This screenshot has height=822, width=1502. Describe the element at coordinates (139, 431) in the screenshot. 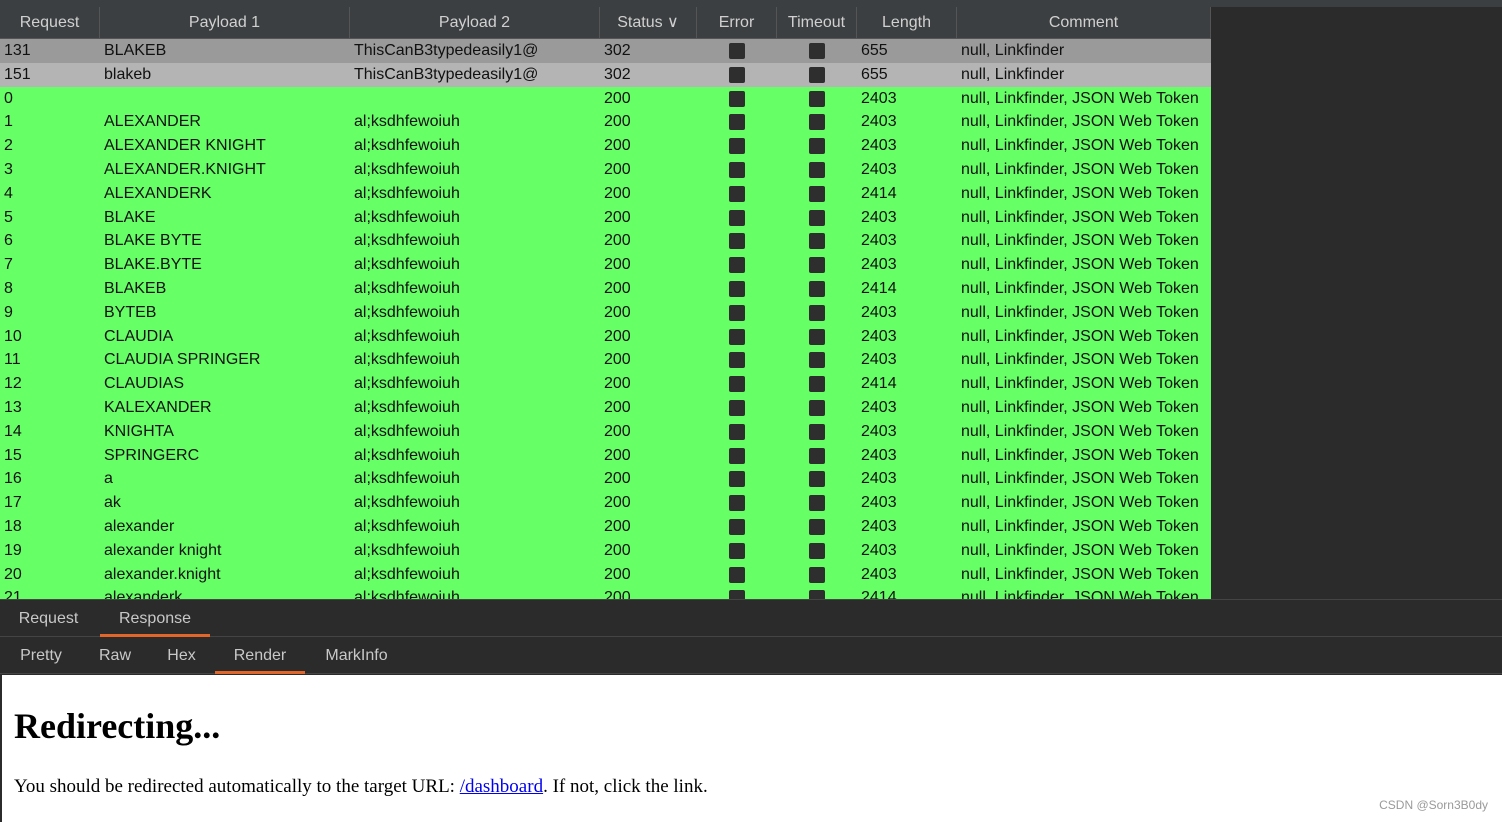

I see `cell-payload1: KNIGHTA` at that location.